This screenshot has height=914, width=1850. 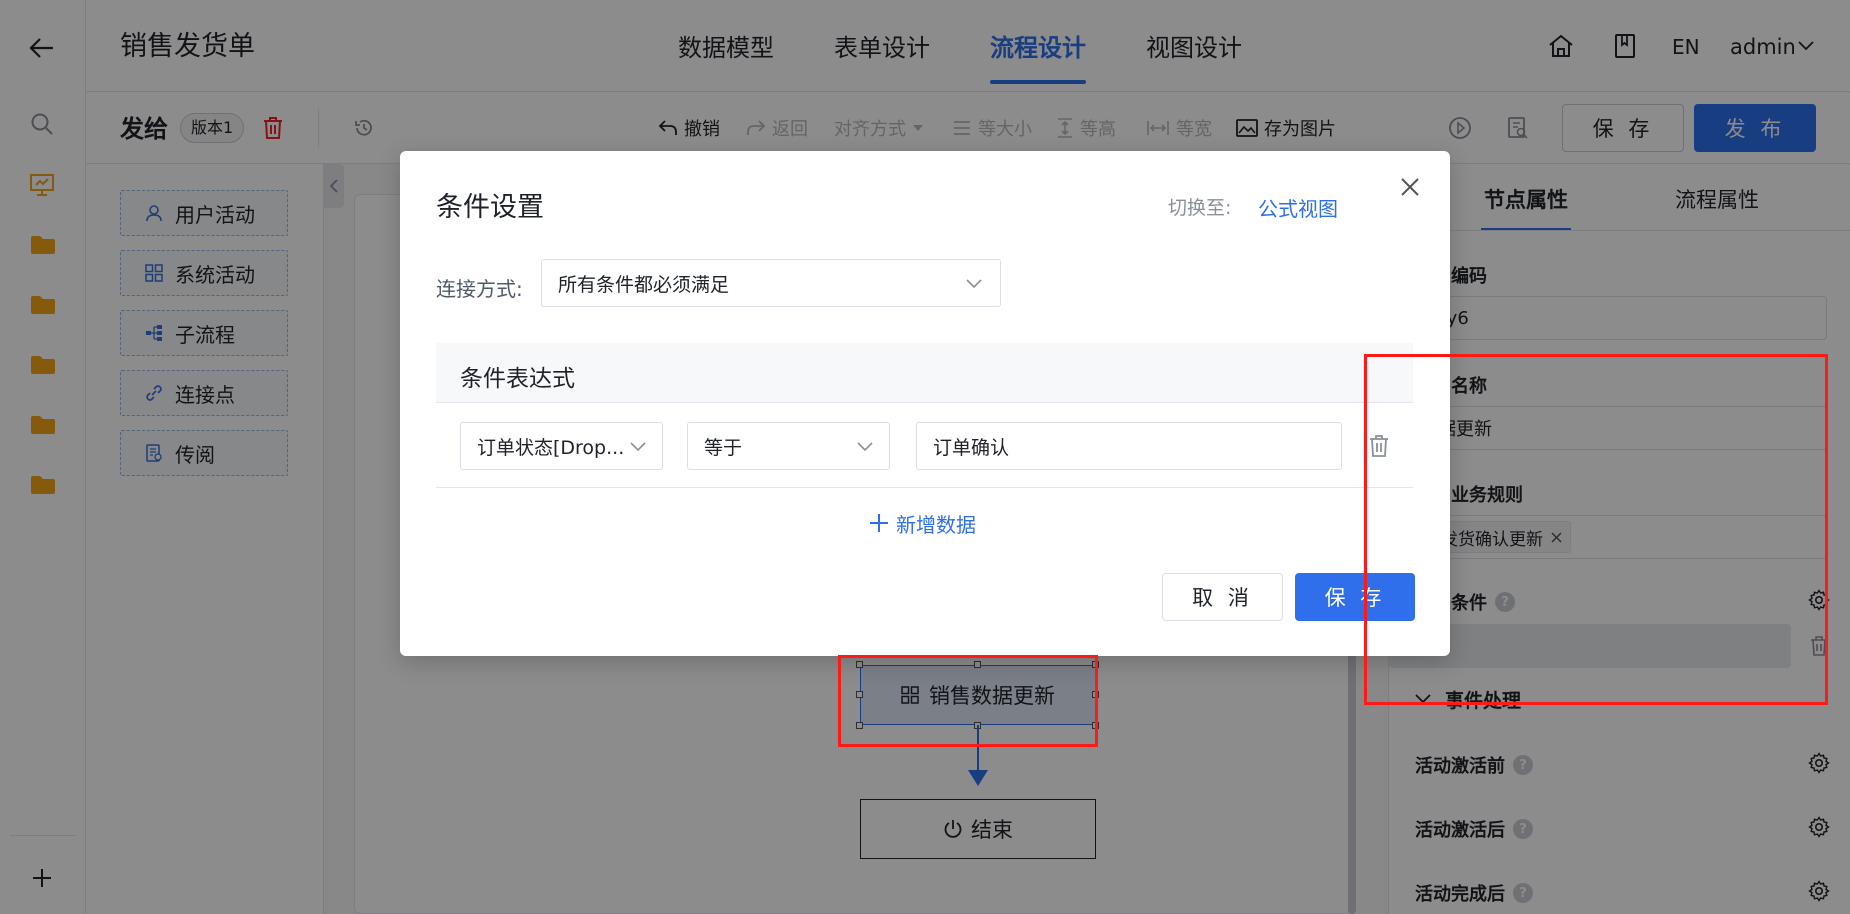 What do you see at coordinates (1596, 529) in the screenshot?
I see `highlight-marker-properties` at bounding box center [1596, 529].